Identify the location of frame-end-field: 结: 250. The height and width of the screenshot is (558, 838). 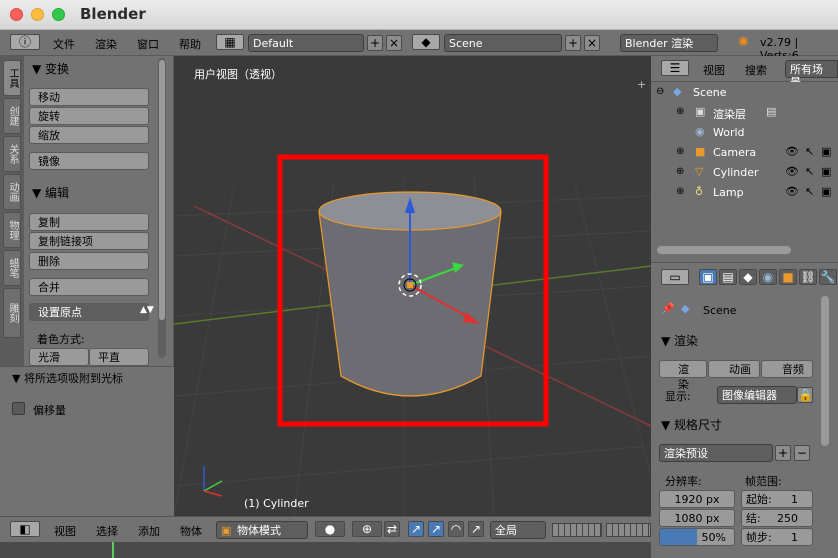
(777, 518).